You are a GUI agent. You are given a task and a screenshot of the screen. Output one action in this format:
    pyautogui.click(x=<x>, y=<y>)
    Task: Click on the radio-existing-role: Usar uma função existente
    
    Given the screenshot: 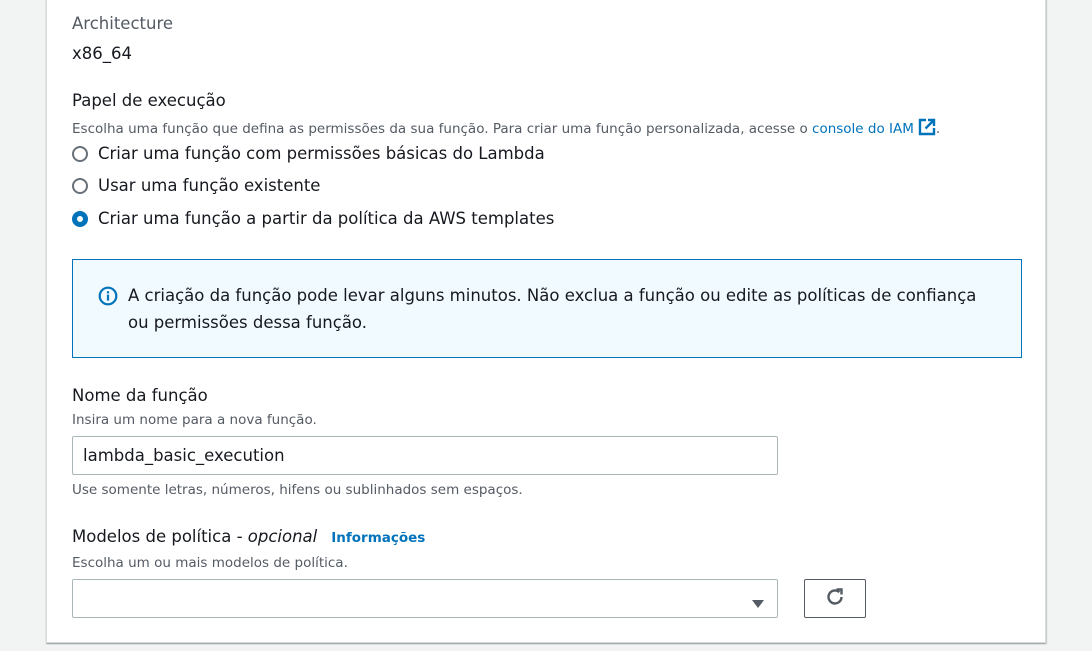 What is the action you would take?
    pyautogui.click(x=196, y=185)
    